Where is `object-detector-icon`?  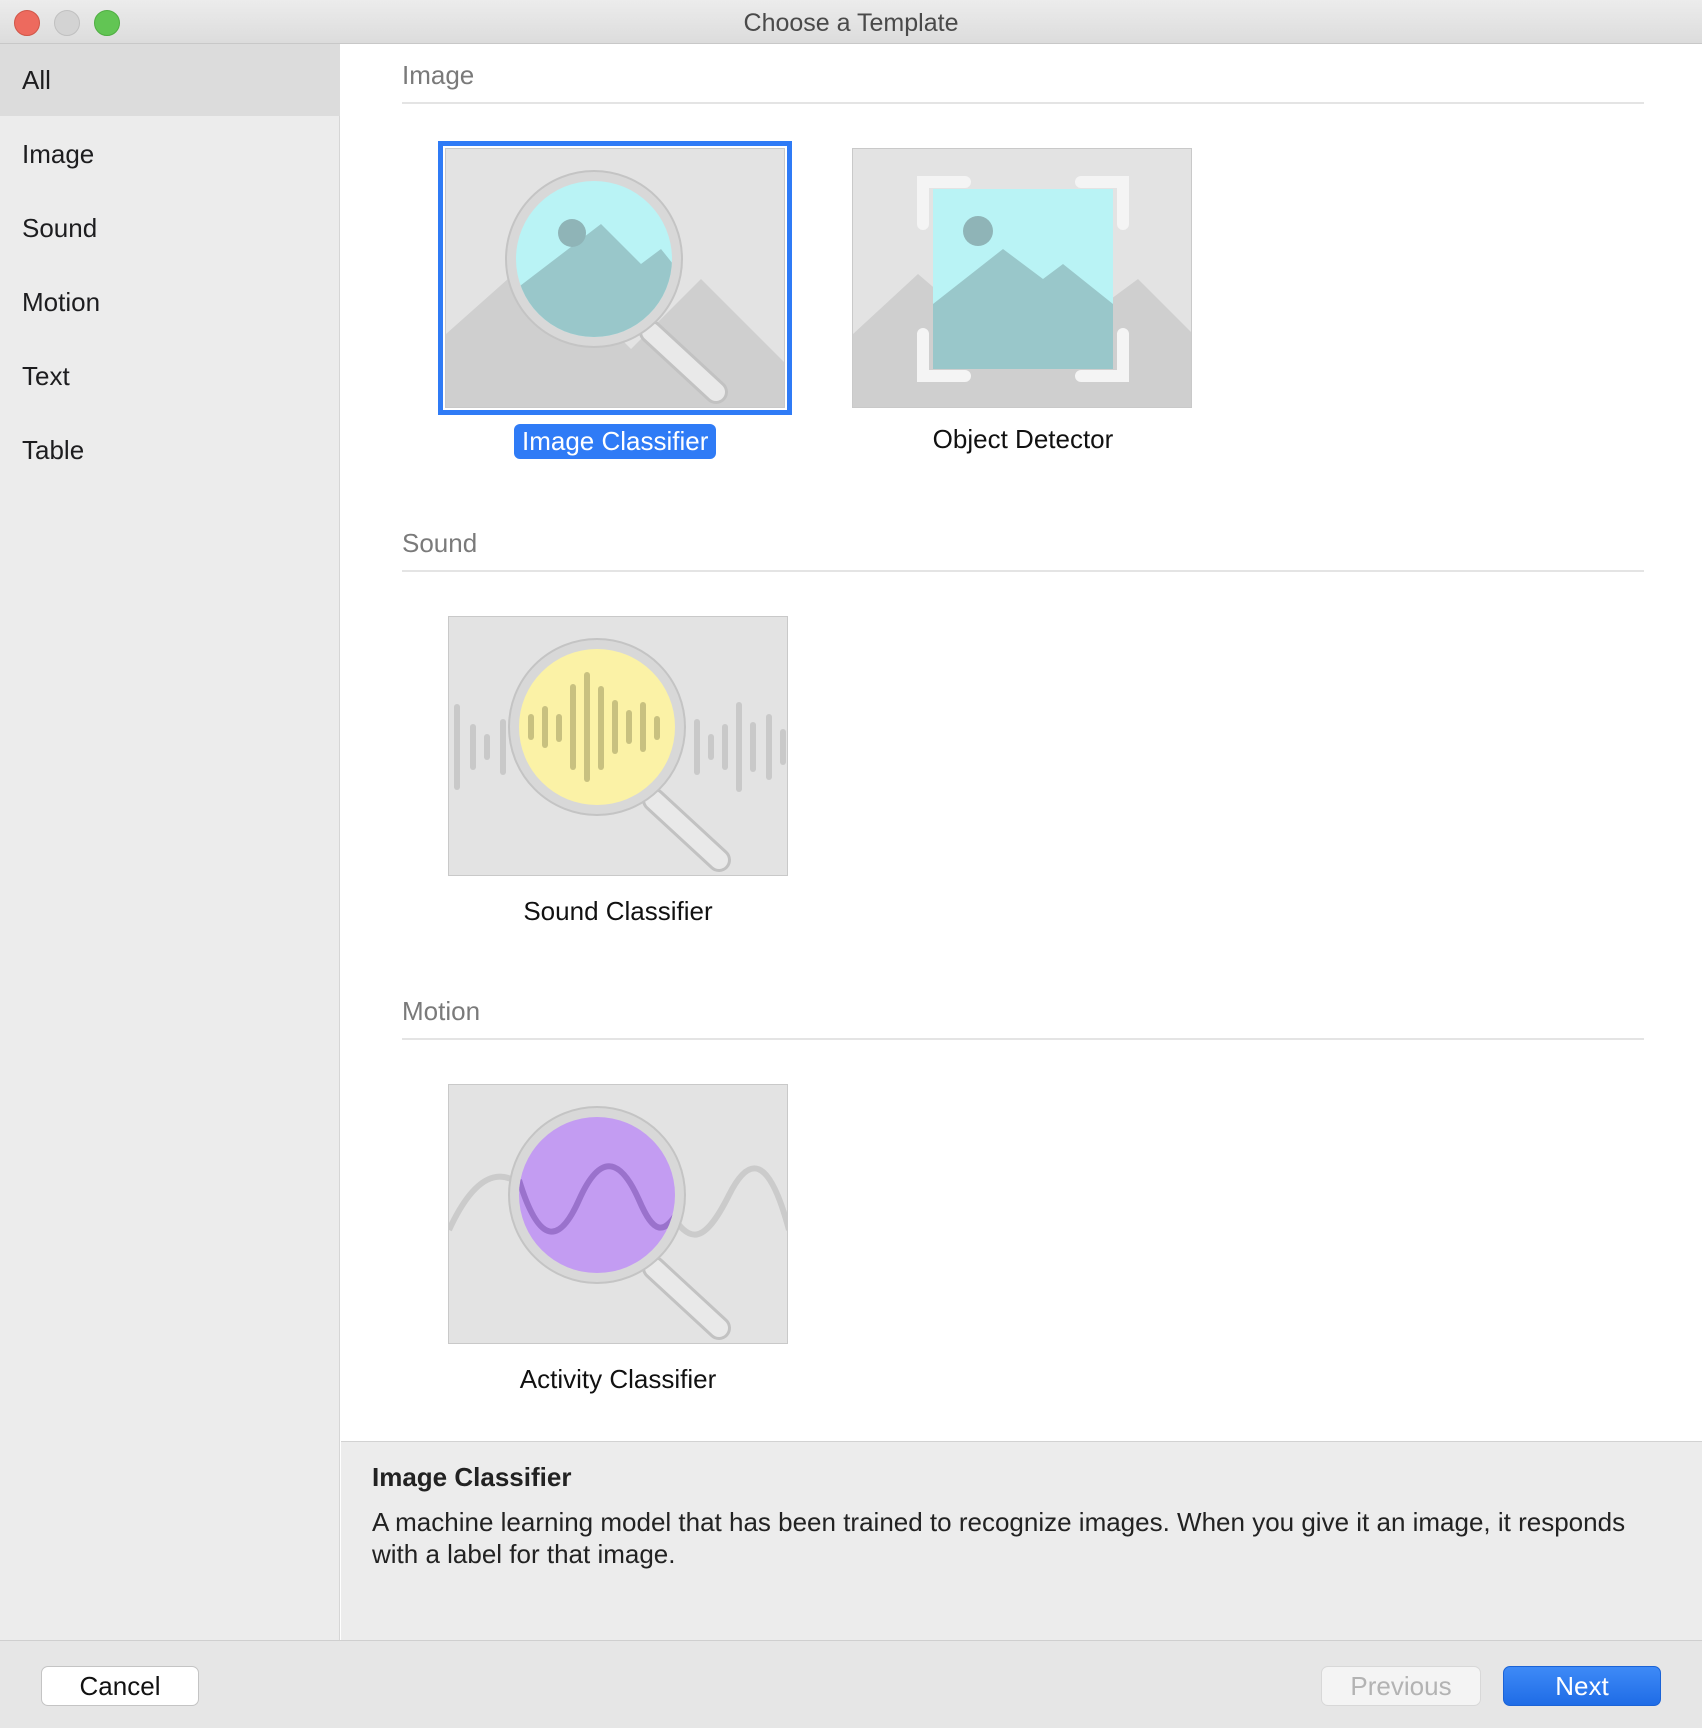
object-detector-icon is located at coordinates (1022, 278).